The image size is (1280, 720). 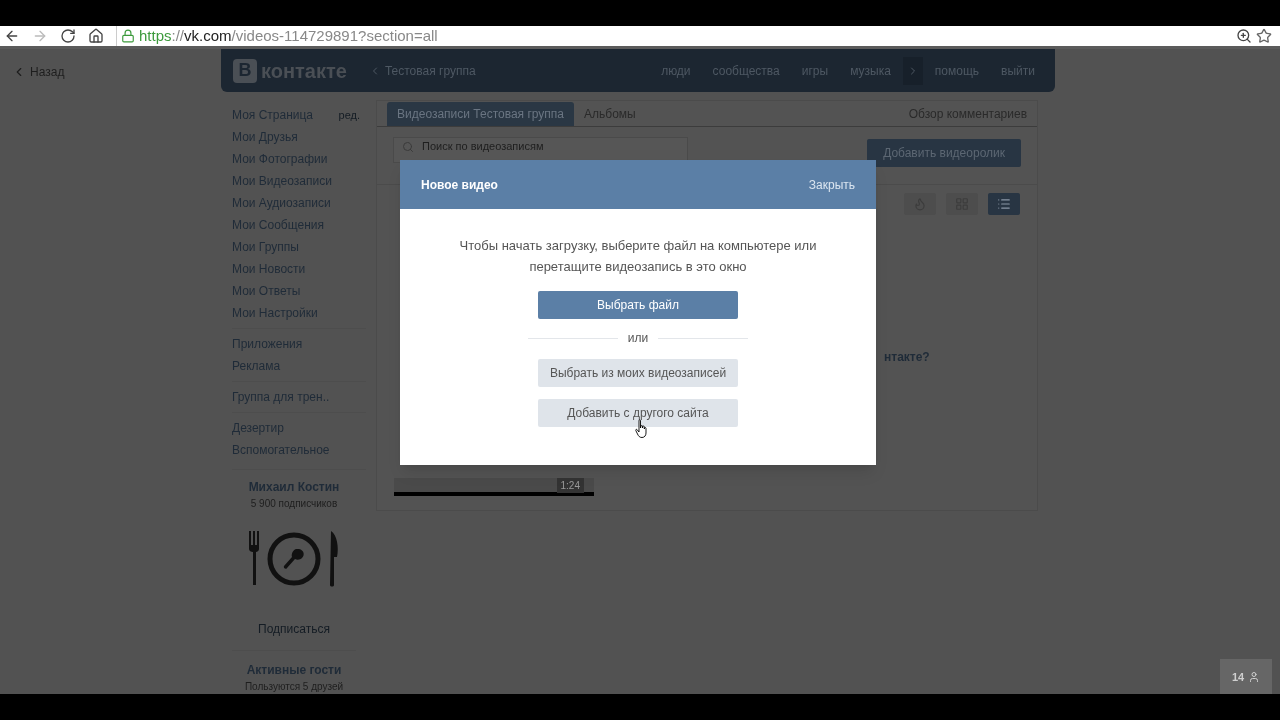 What do you see at coordinates (831, 184) in the screenshot?
I see `close-link: Закрыть` at bounding box center [831, 184].